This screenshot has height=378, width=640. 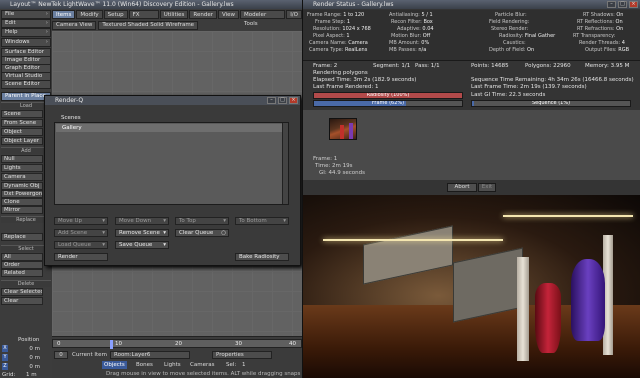 I want to click on render-mode-dropdown: Textured Shaded Solid Wireframe, so click(x=148, y=25).